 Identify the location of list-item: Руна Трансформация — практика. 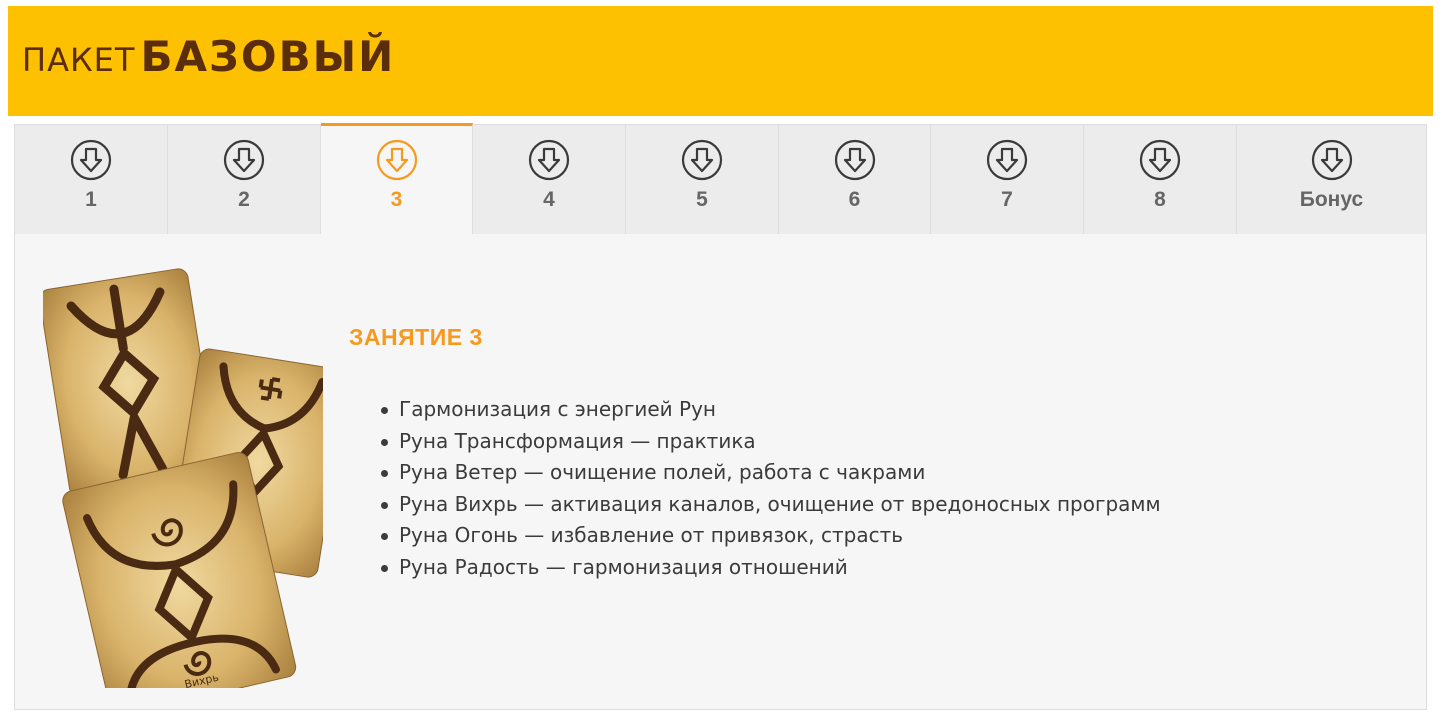
(771, 442).